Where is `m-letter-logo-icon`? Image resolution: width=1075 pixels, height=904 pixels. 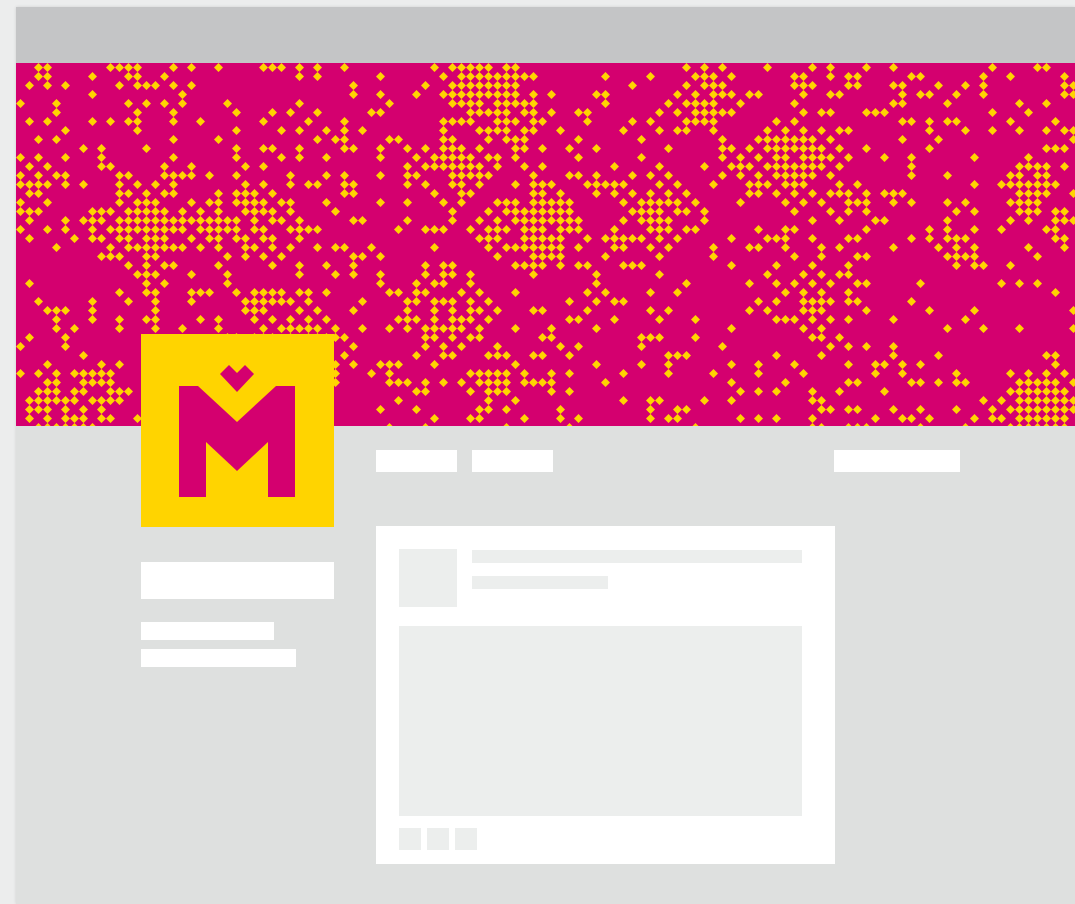
m-letter-logo-icon is located at coordinates (237, 430).